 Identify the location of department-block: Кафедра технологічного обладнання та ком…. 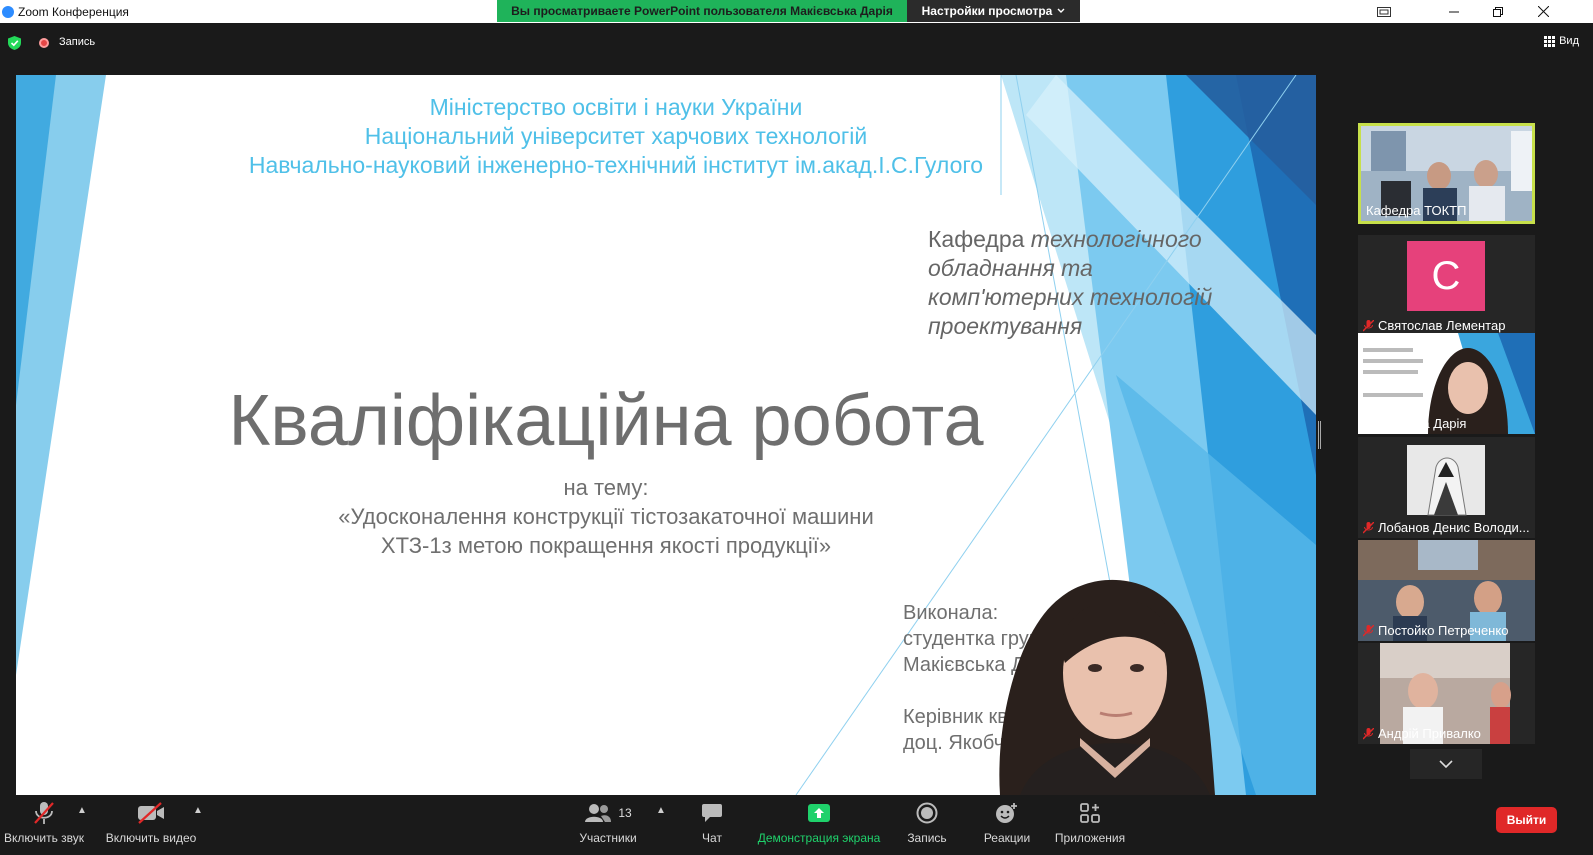
(1070, 283).